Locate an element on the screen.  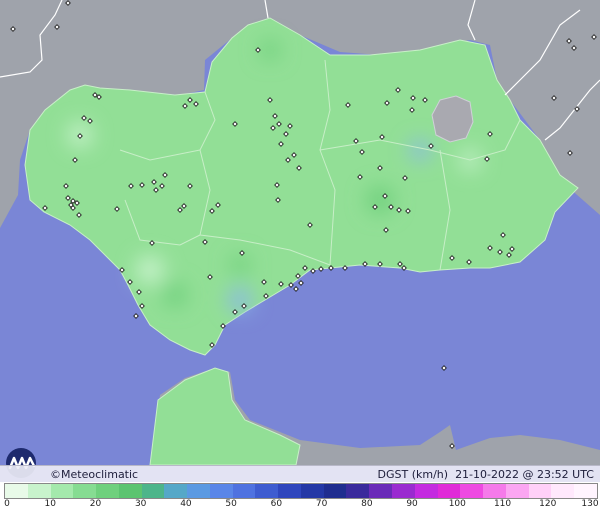
datetime-label: 21-10-2022 @ 23:52 UTC is located at coordinates (524, 474).